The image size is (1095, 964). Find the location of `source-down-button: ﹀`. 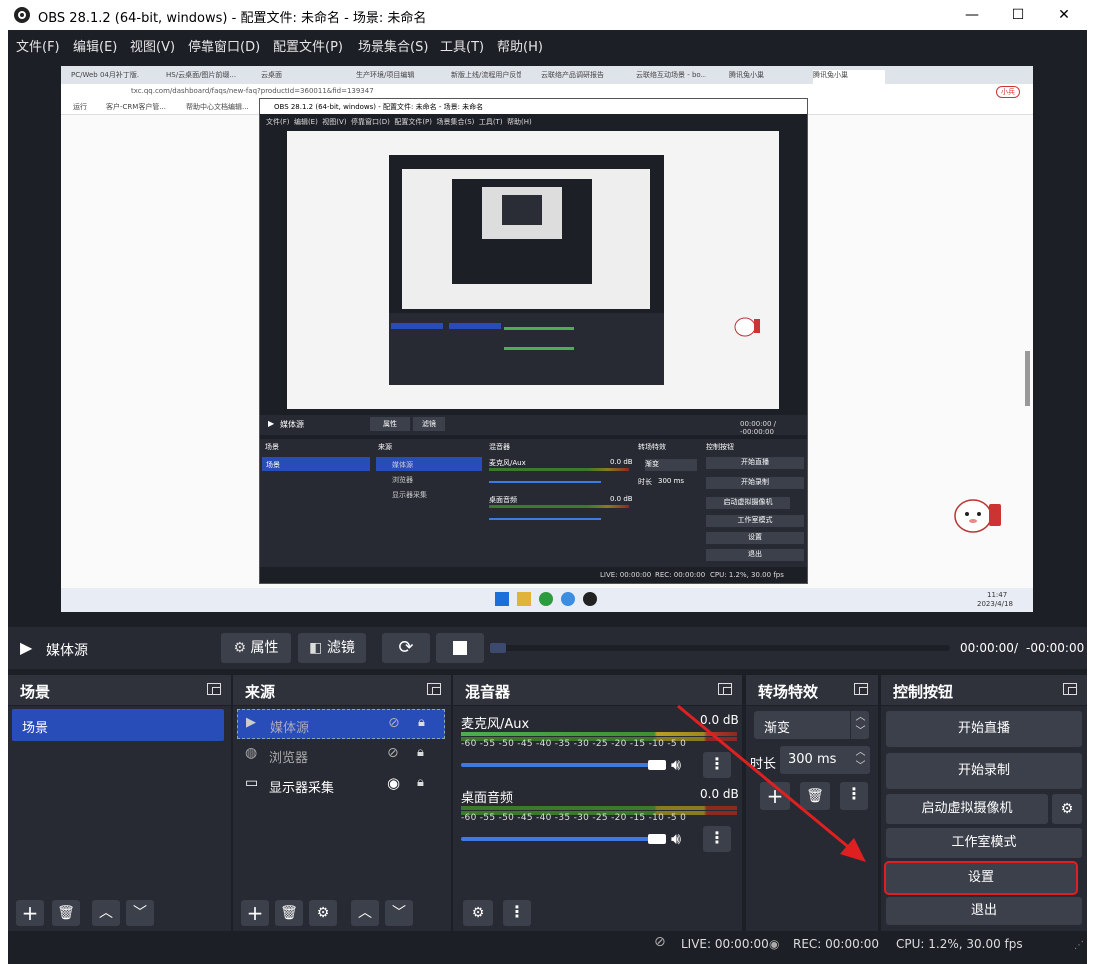

source-down-button: ﹀ is located at coordinates (399, 913).